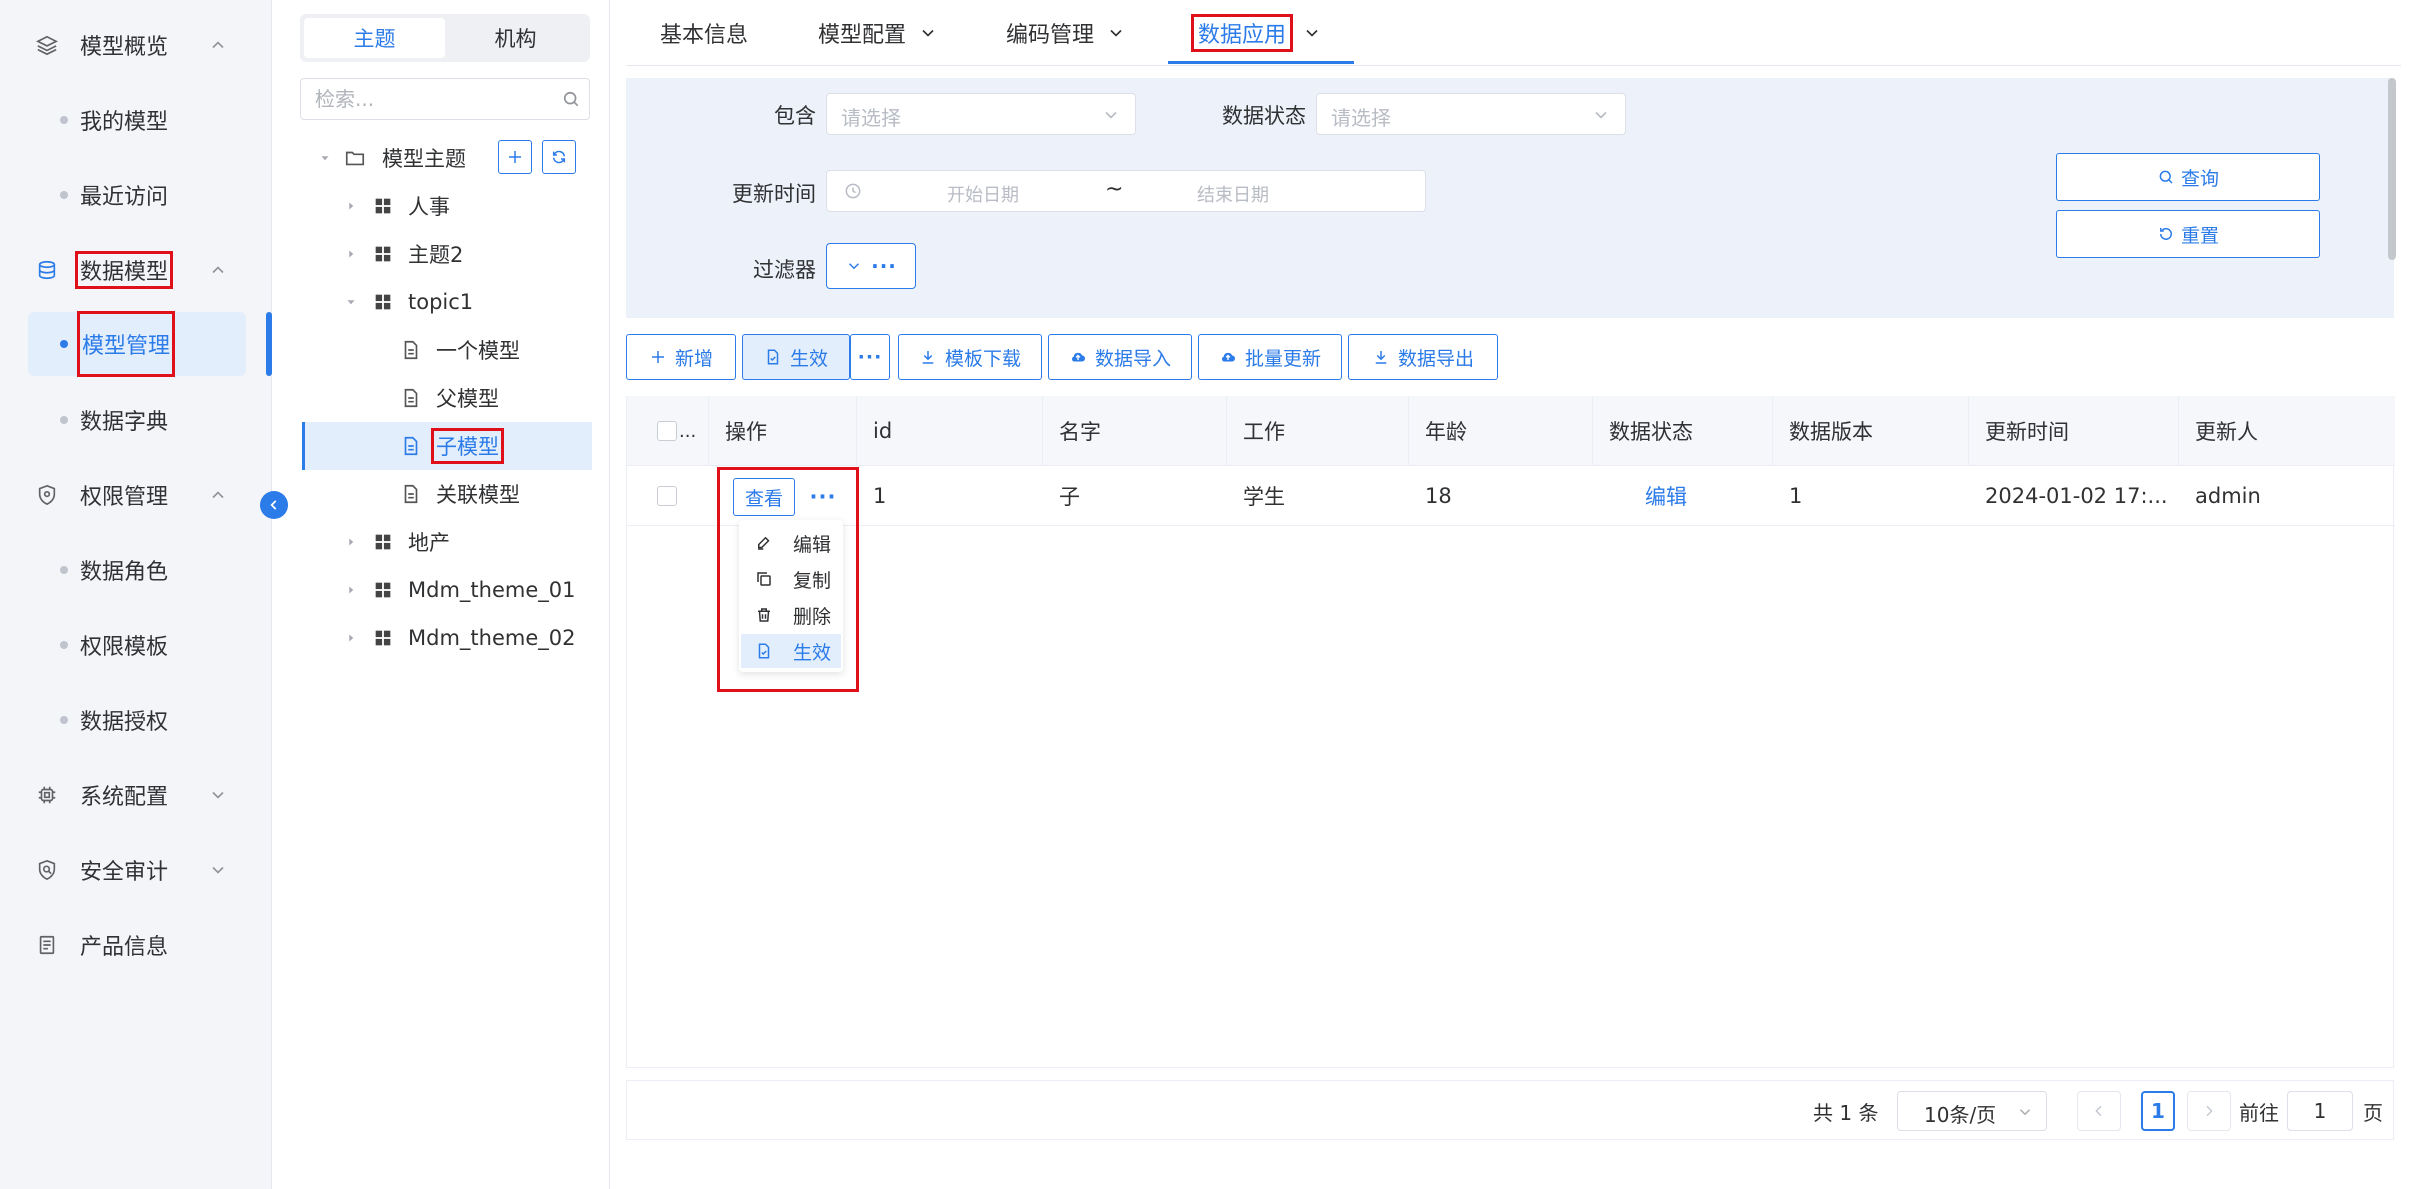 The width and height of the screenshot is (2420, 1189). What do you see at coordinates (2074, 431) in the screenshot?
I see `column-header: 更新时间` at bounding box center [2074, 431].